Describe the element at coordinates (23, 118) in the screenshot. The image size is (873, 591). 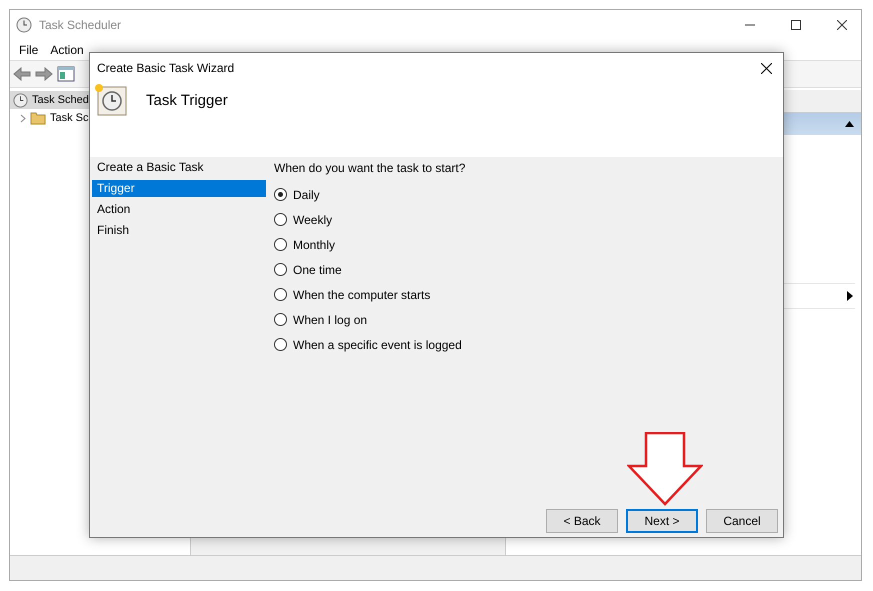
I see `chevron-icon` at that location.